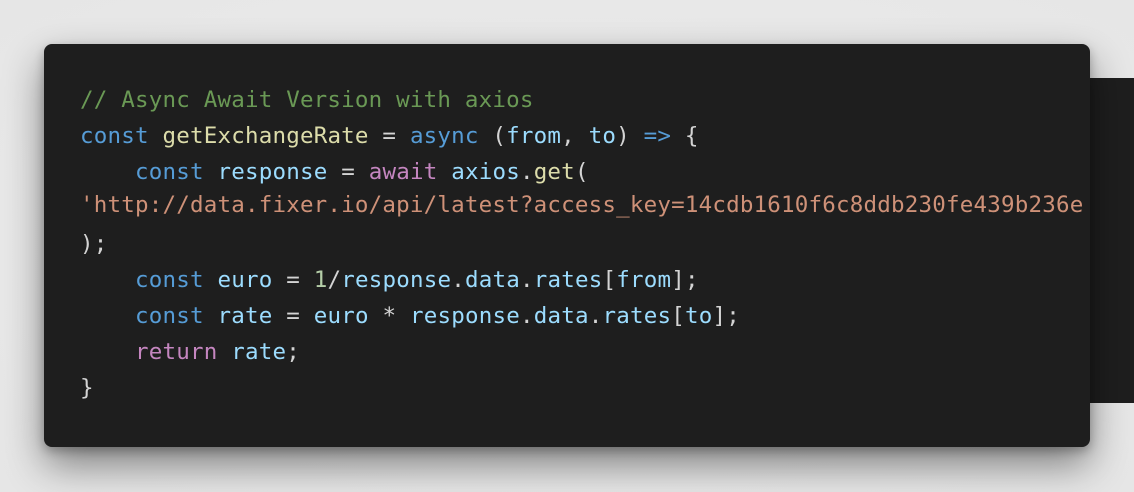 This screenshot has width=1134, height=492. Describe the element at coordinates (698, 316) in the screenshot. I see `var-to: to` at that location.